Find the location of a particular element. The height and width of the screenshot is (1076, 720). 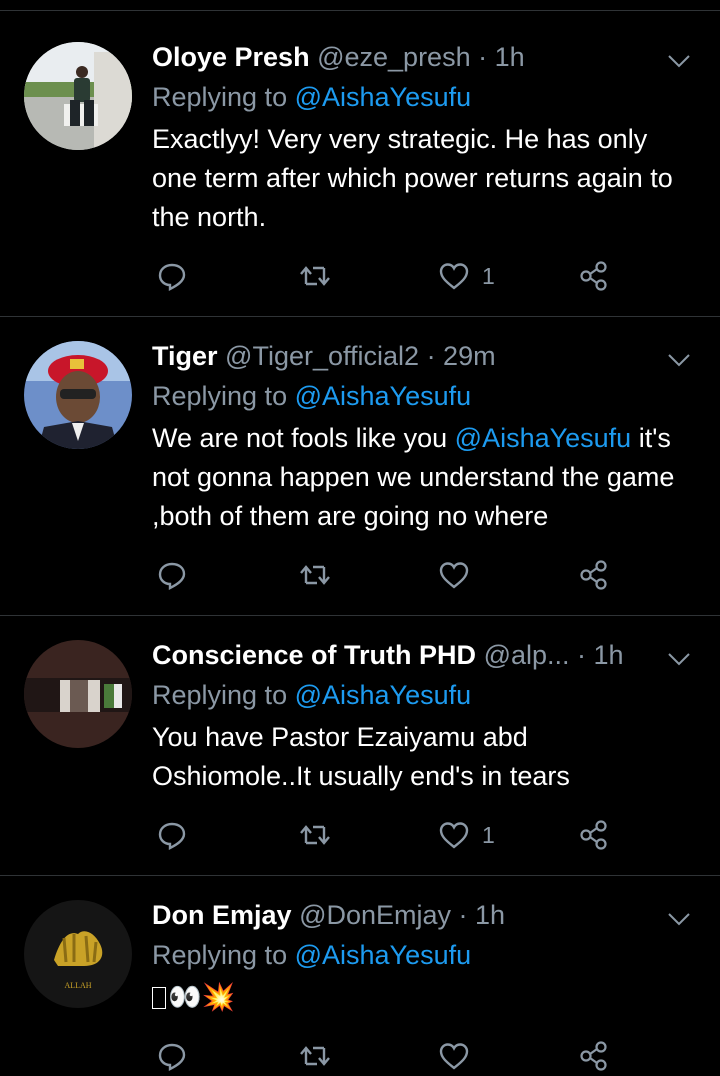

display-name: Don Emjay is located at coordinates (222, 915).